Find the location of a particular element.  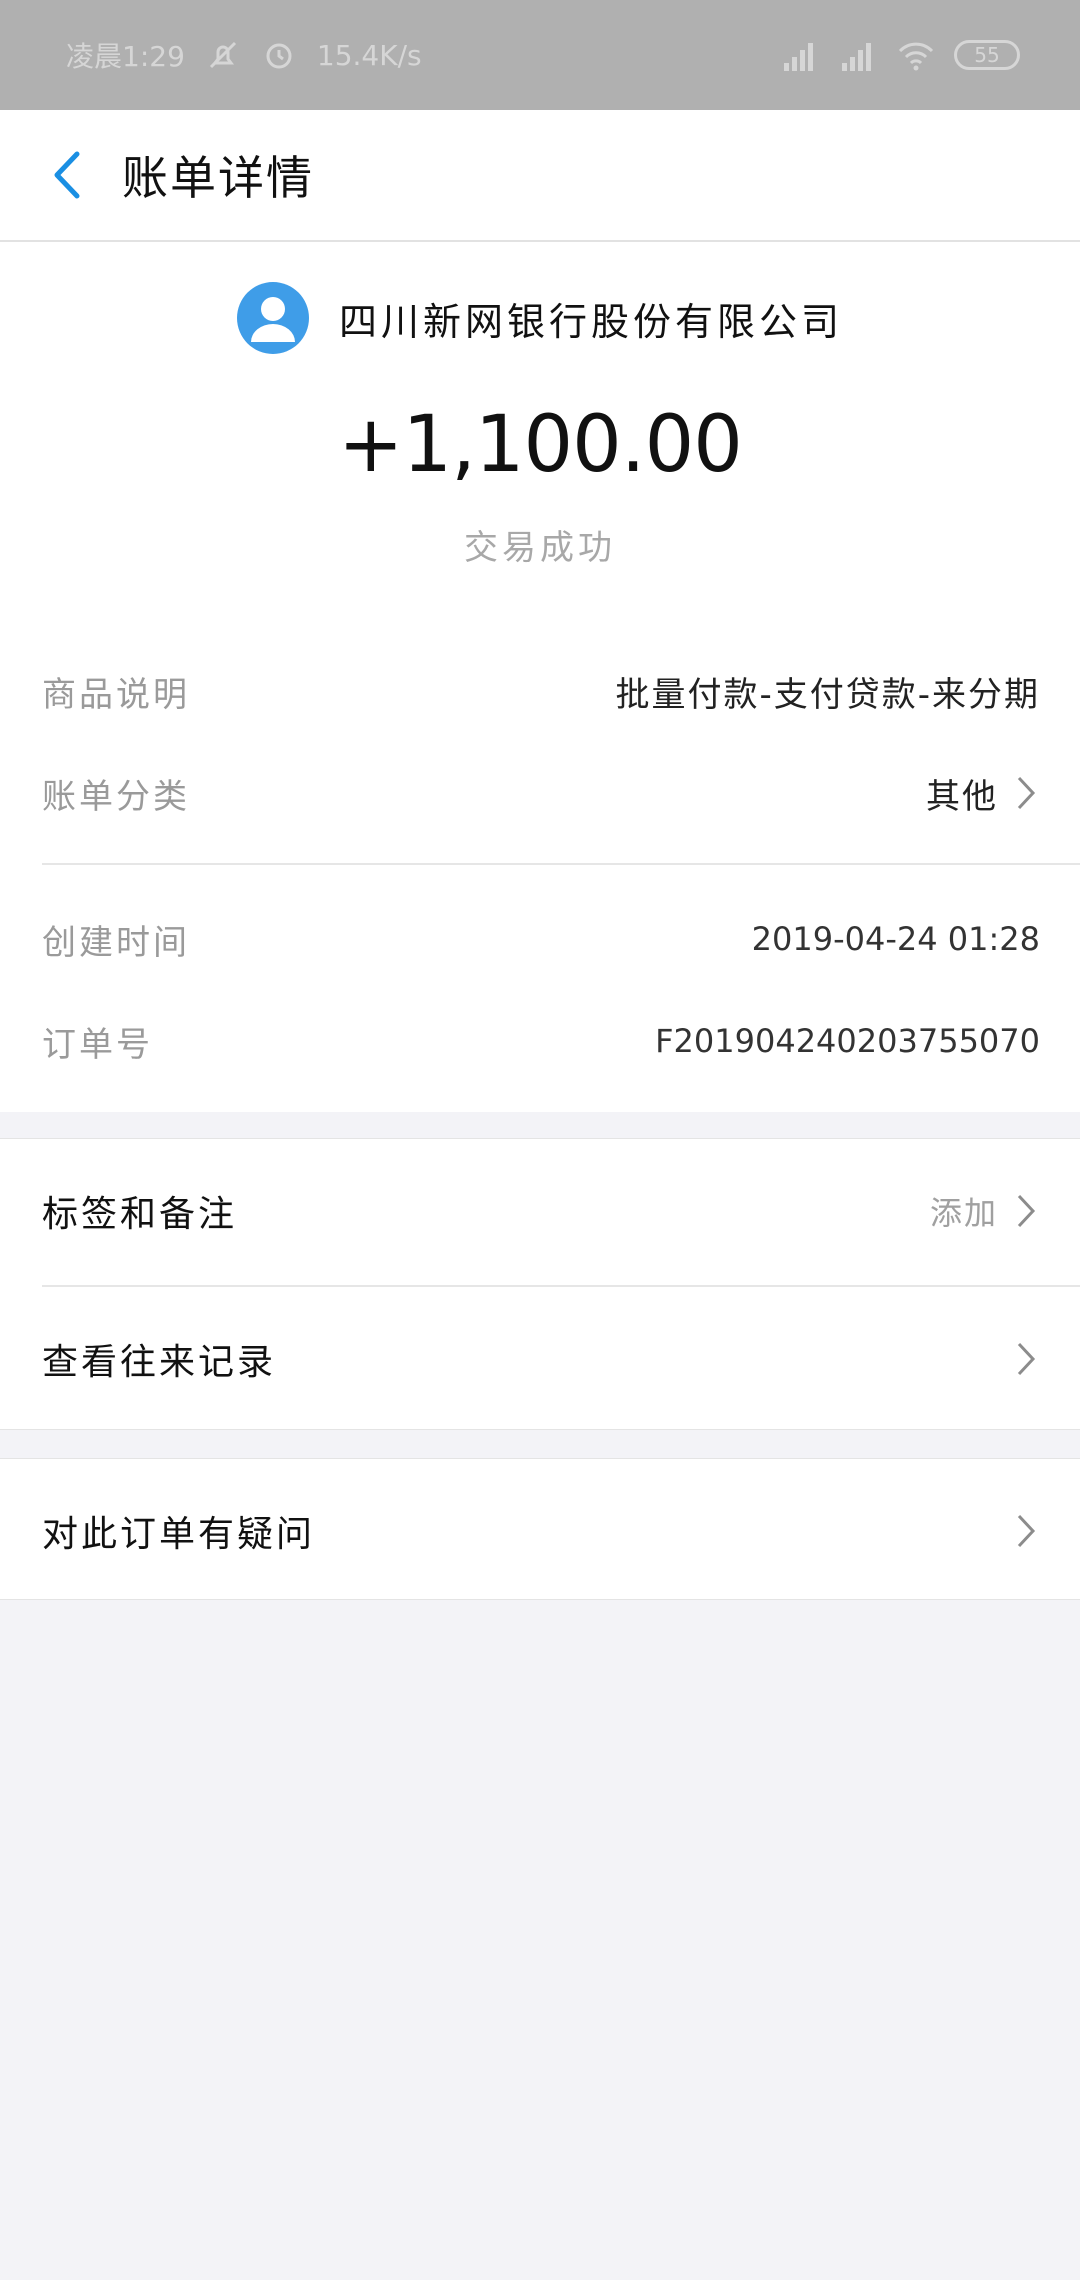

detail-row-created-time: 创建时间 2019-04-24 01:28 is located at coordinates (540, 939).